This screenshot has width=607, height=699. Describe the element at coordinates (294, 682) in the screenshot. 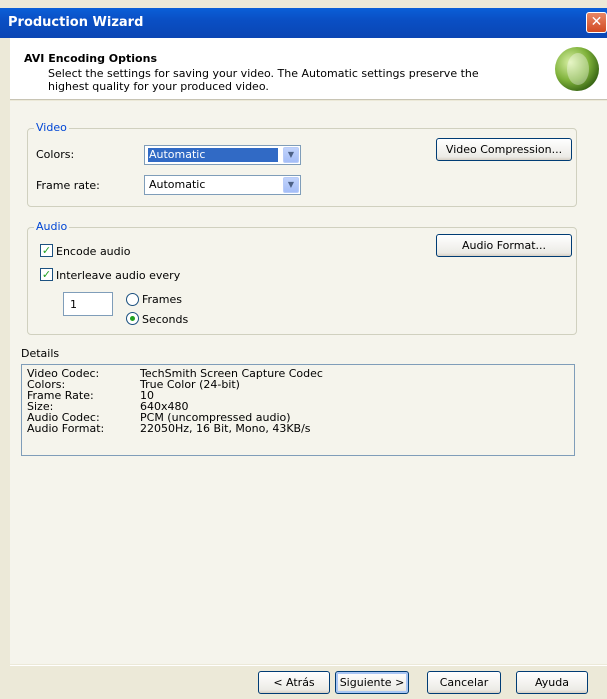

I see `back-button: < Atrás` at that location.